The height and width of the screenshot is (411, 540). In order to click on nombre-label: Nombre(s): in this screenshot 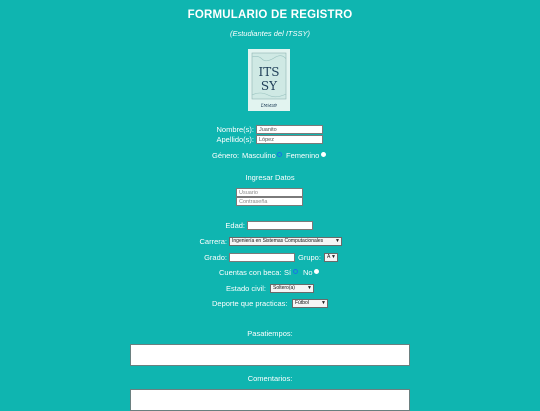, I will do `click(235, 129)`.